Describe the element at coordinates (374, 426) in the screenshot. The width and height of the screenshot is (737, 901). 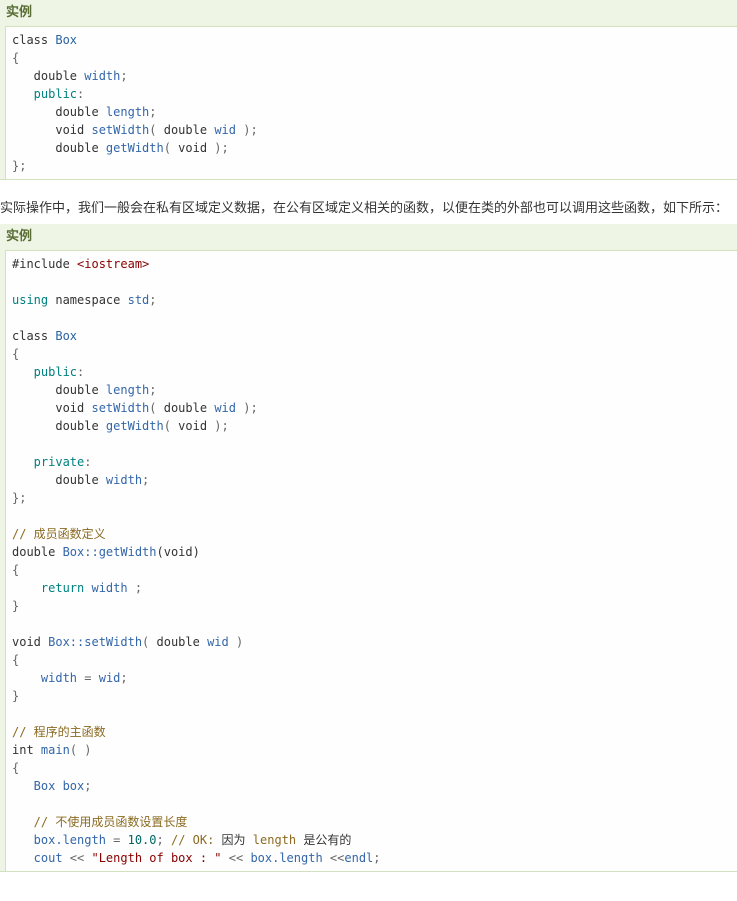
I see `code-line: double getWidth( void );` at that location.